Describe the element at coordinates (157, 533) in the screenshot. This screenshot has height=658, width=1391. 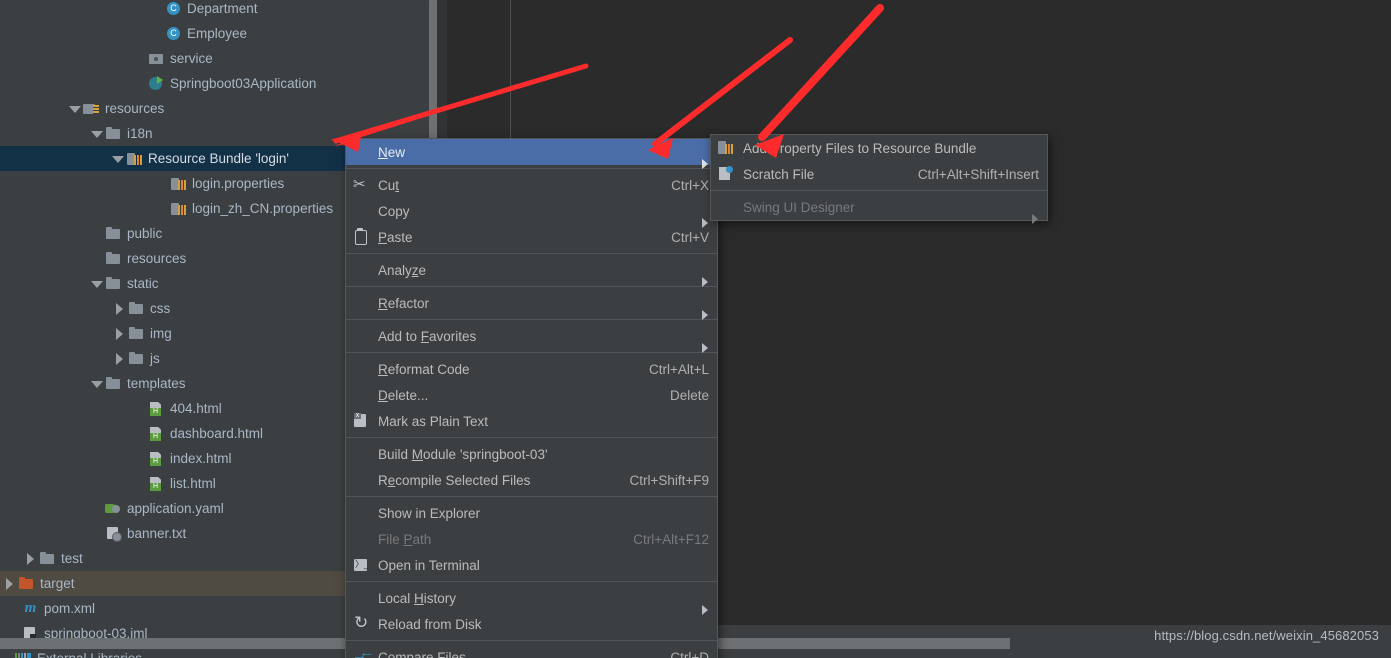
I see `tree-row-label: banner.txt` at that location.